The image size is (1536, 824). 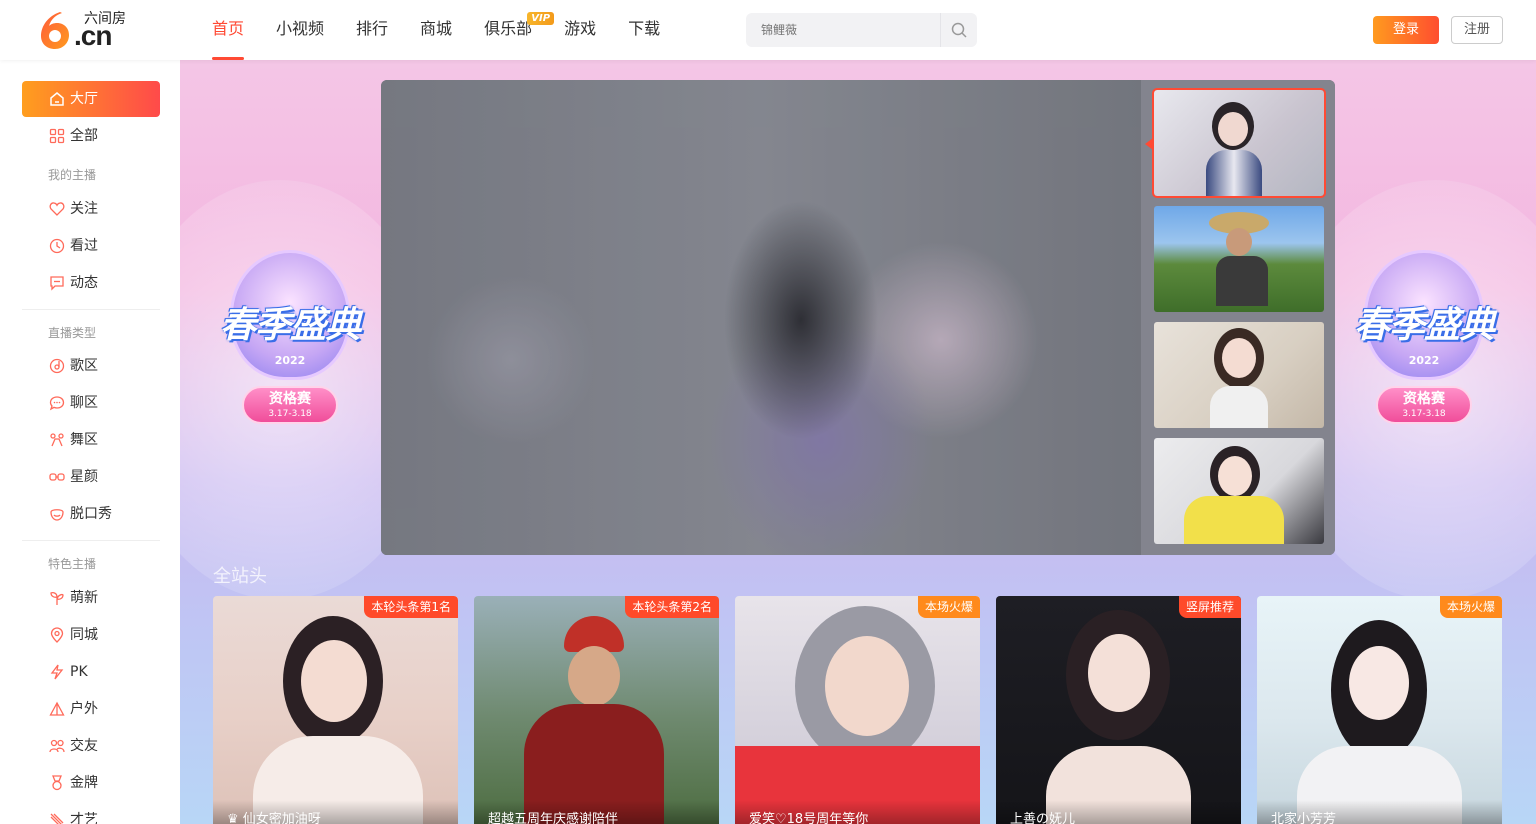 I want to click on sidebar-item-dance: 舞区, so click(x=91, y=440).